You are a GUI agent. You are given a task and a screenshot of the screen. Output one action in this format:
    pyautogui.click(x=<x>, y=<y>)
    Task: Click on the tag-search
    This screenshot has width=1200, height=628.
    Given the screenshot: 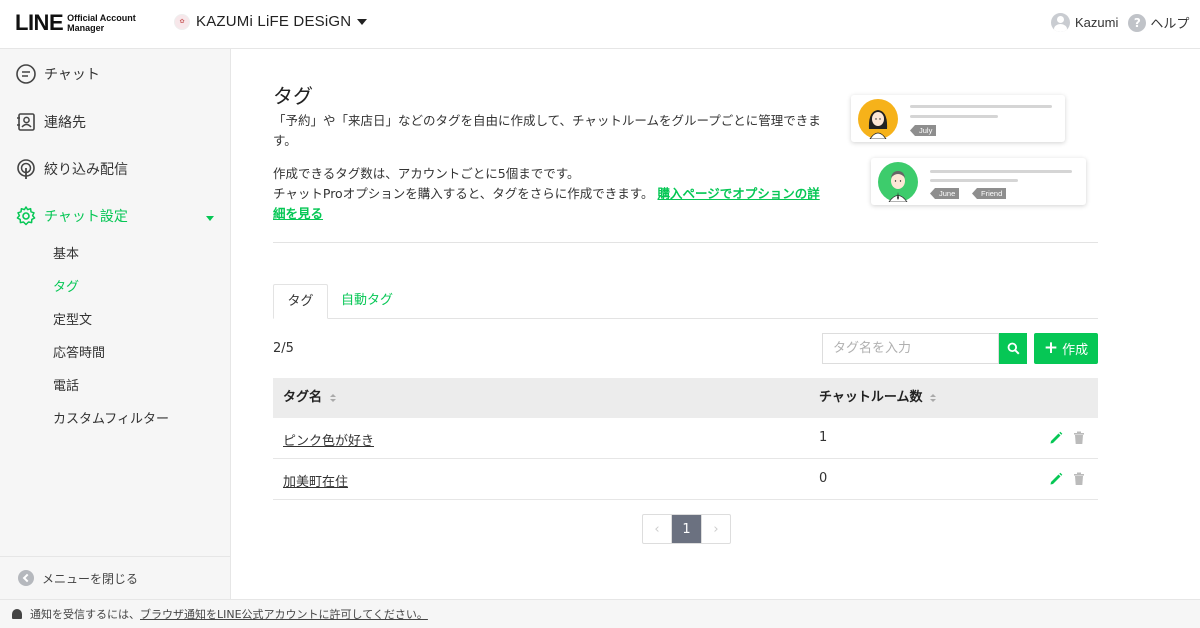 What is the action you would take?
    pyautogui.click(x=924, y=348)
    